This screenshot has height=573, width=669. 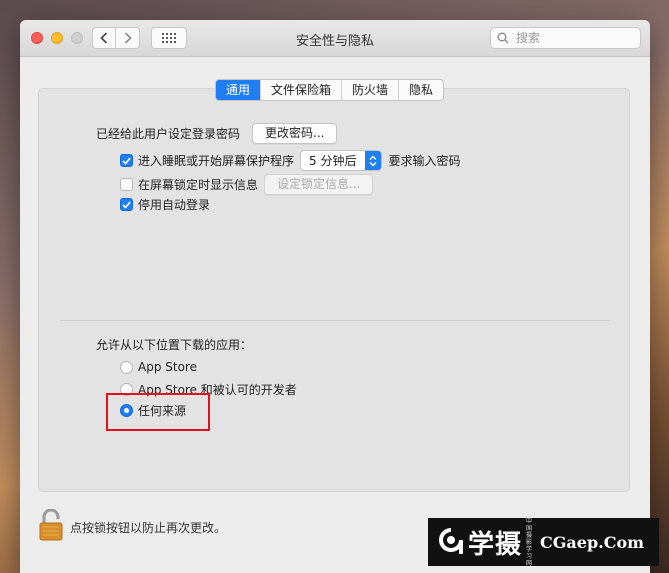 I want to click on option-app-store: App Store, so click(x=158, y=367).